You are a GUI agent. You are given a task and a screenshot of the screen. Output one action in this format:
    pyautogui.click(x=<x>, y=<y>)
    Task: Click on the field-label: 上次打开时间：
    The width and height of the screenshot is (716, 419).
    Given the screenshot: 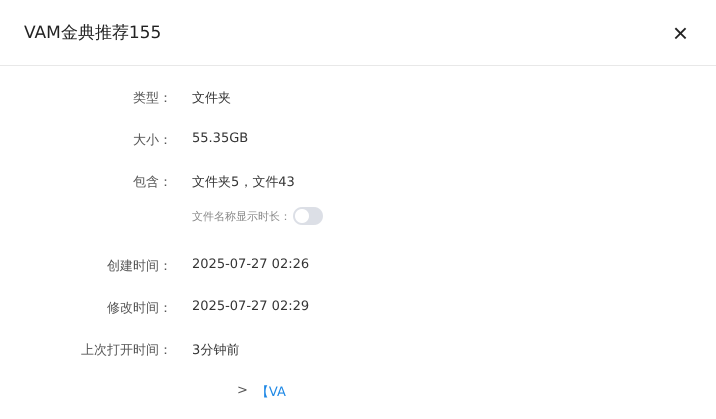 What is the action you would take?
    pyautogui.click(x=126, y=350)
    